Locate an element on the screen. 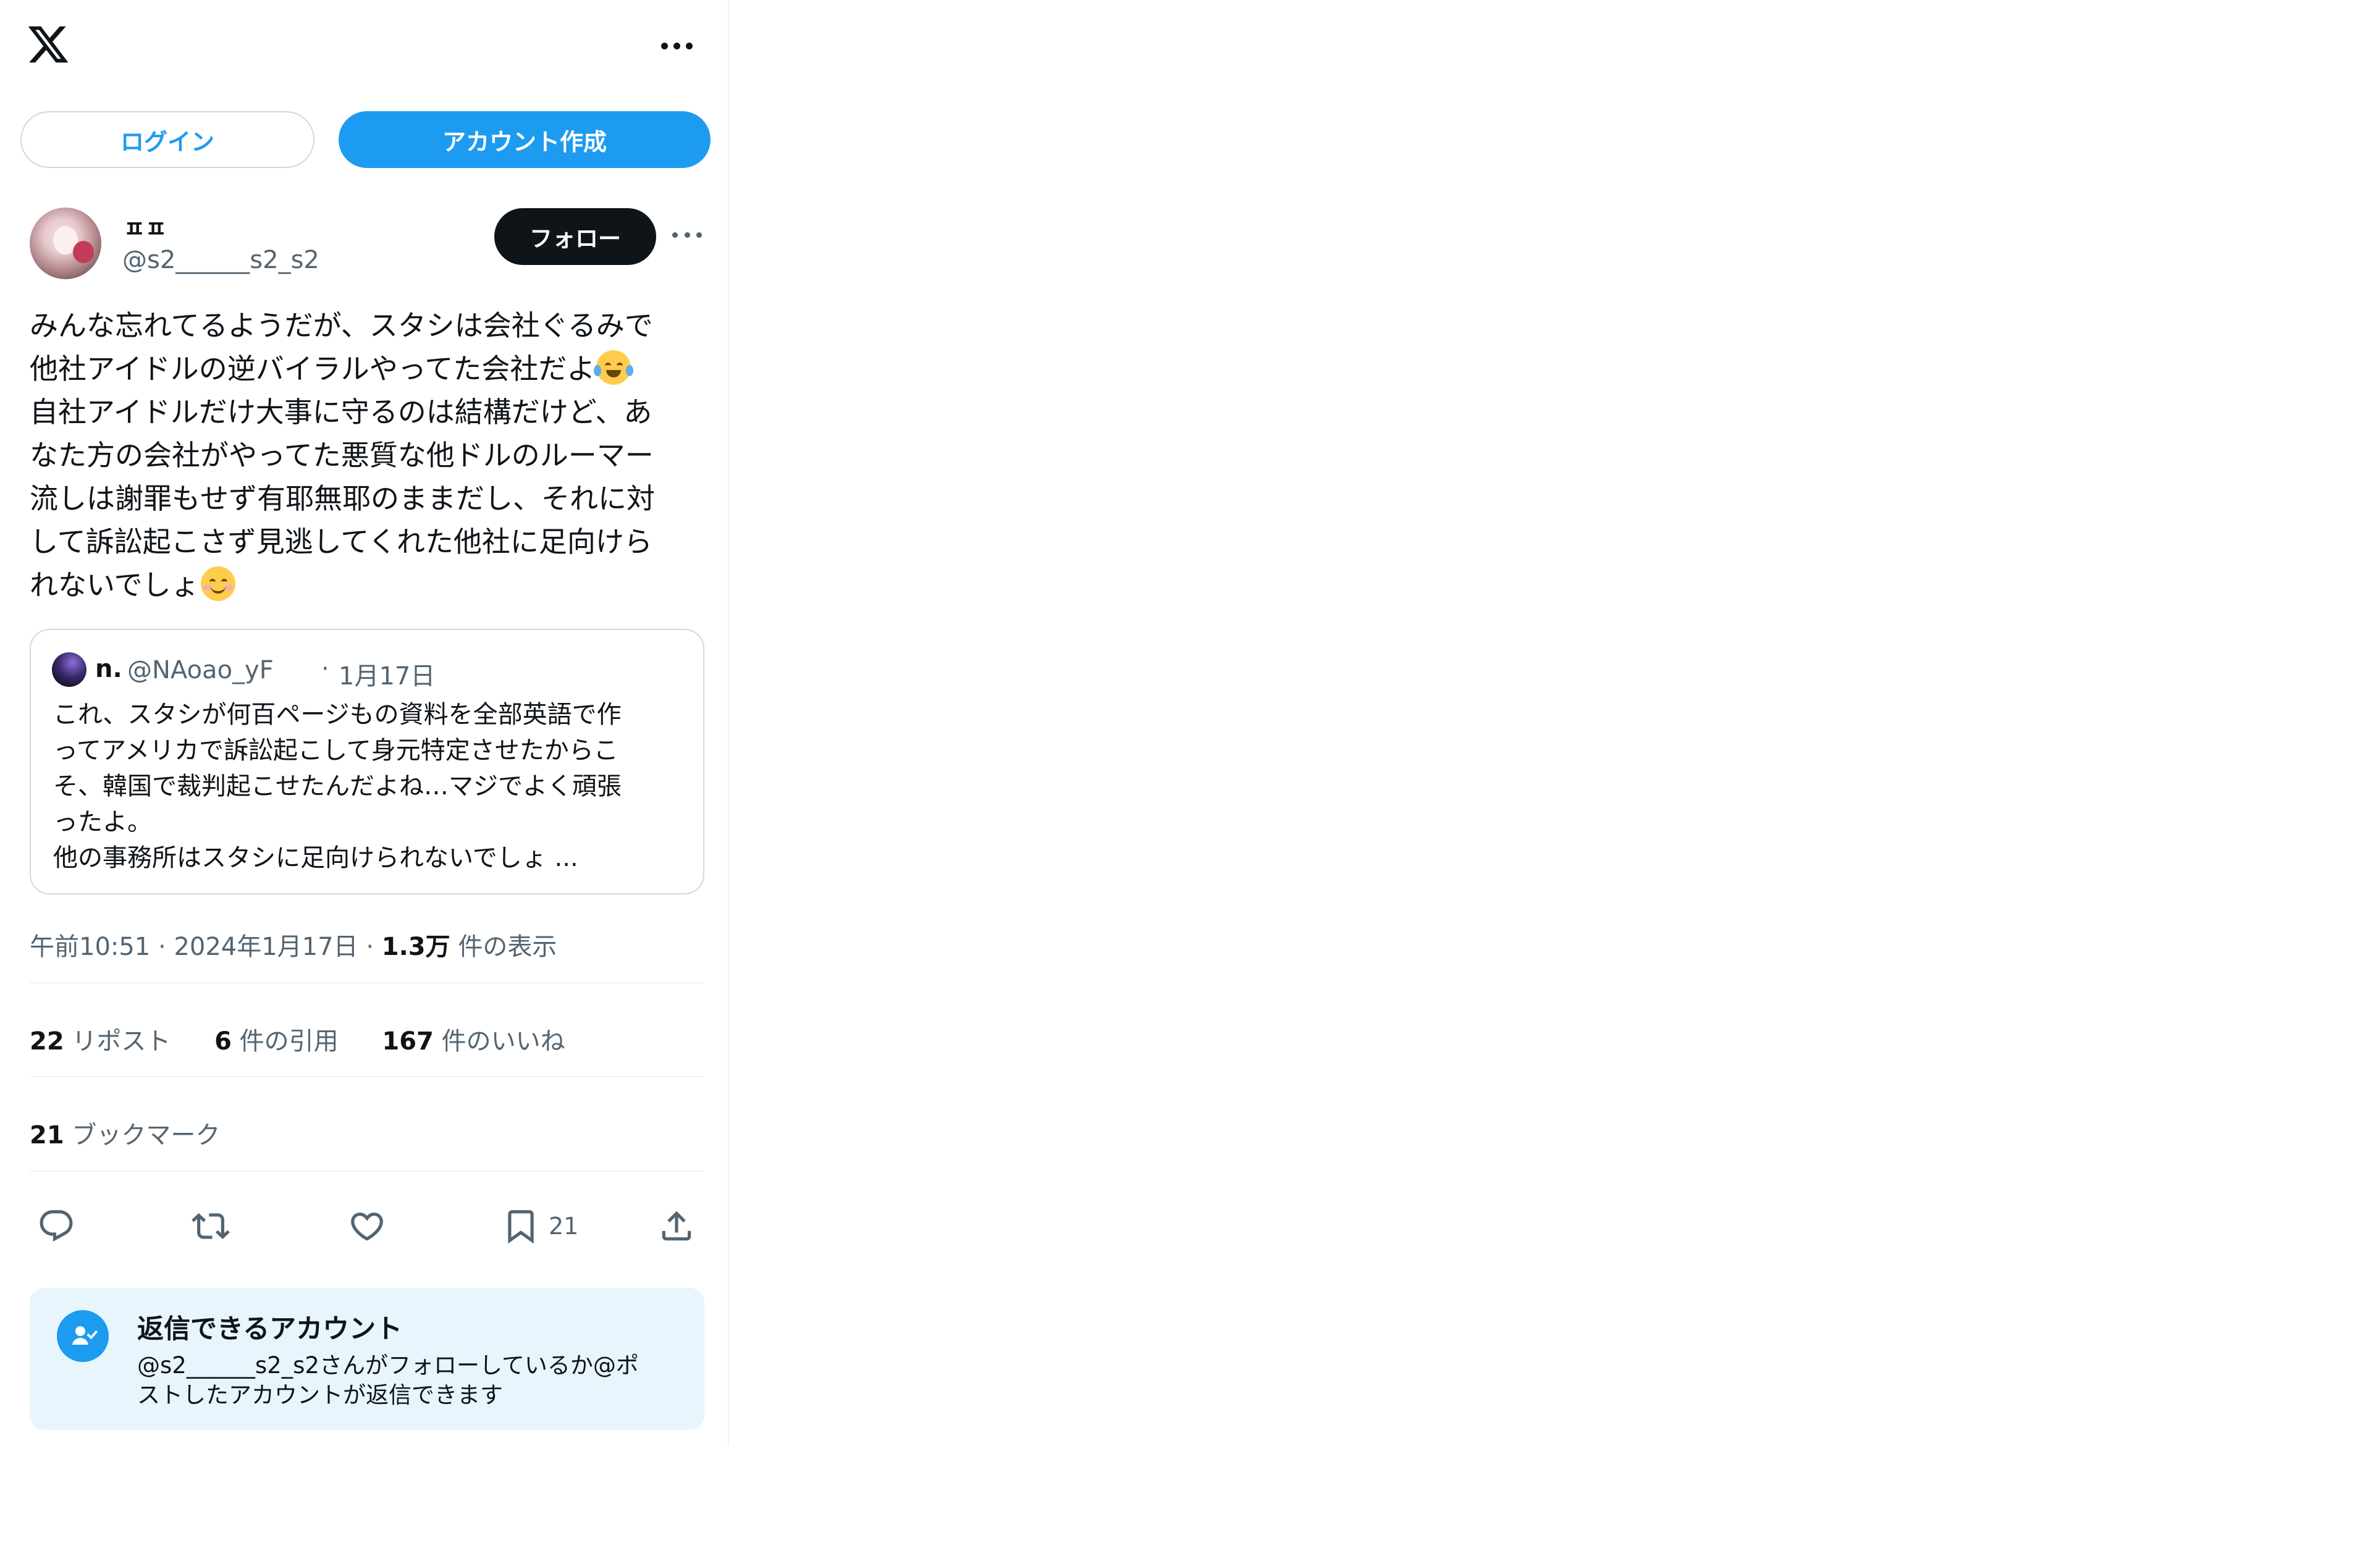 The image size is (2380, 1564). quote-text-line: ったよ。 is located at coordinates (102, 822).